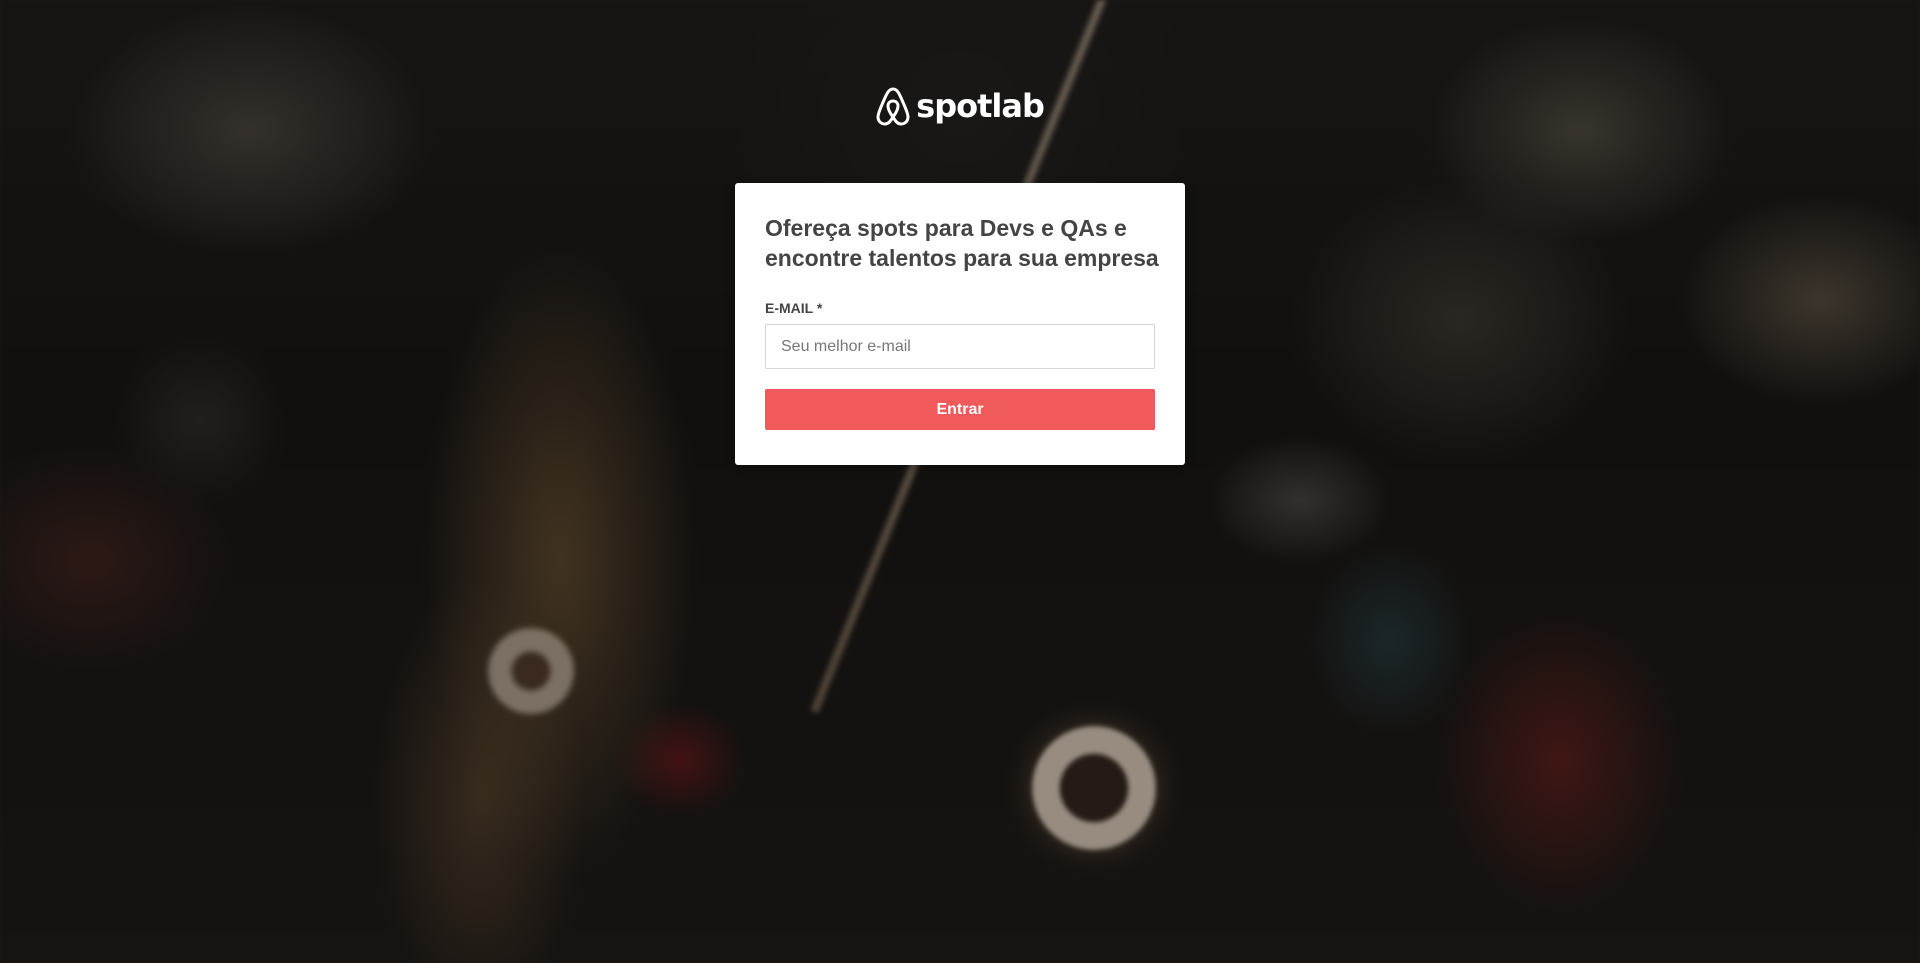  I want to click on brand-name: spotlab, so click(980, 106).